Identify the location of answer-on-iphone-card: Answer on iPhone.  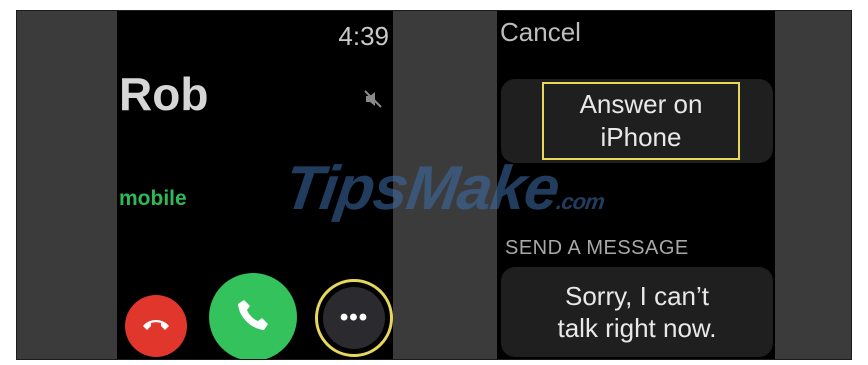
(637, 121).